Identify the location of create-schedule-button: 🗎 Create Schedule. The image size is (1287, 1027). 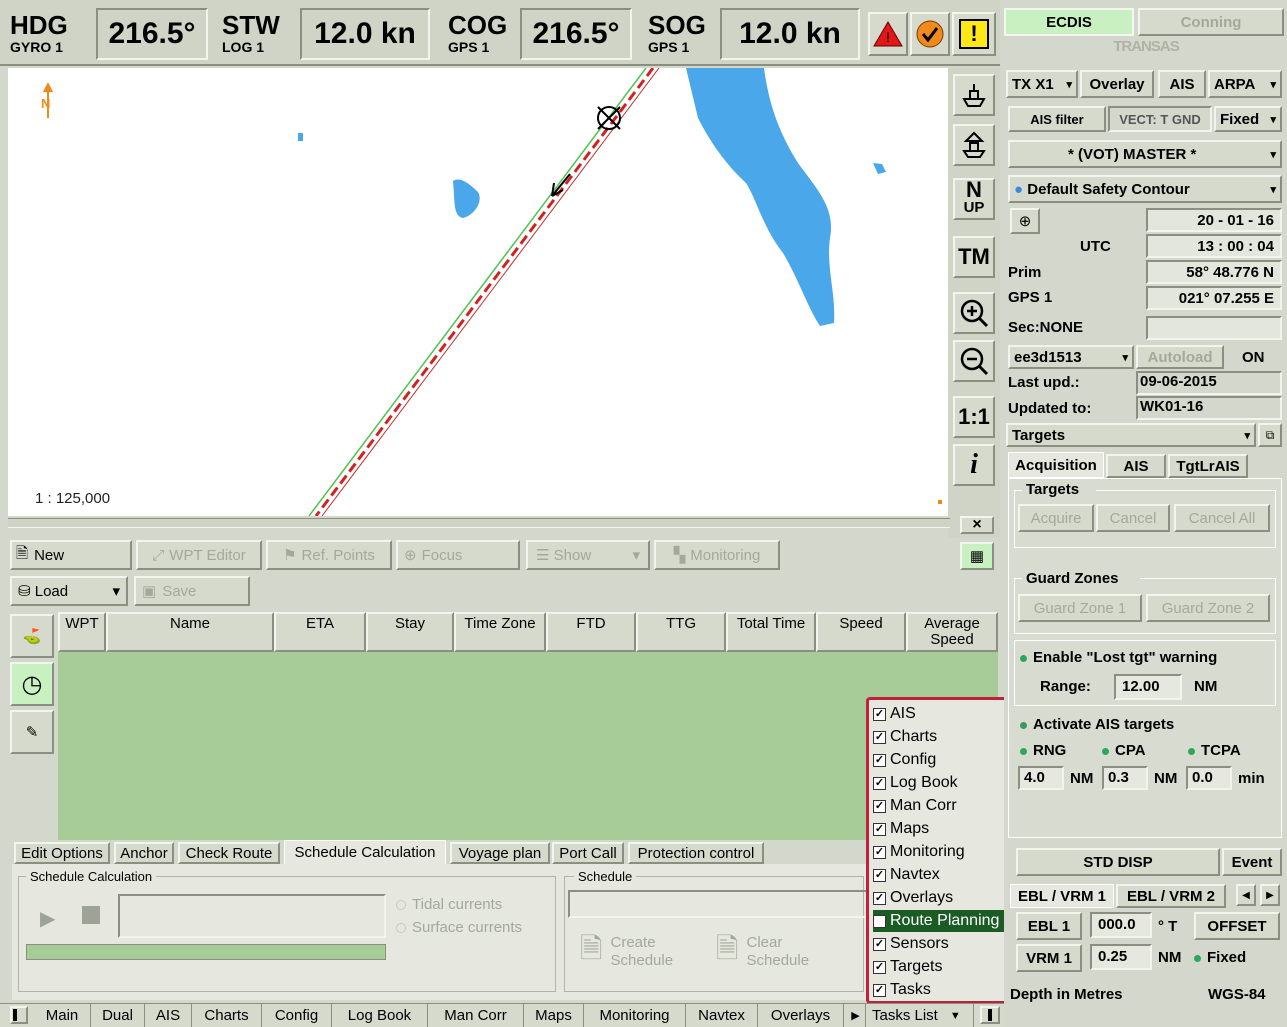
(640, 952).